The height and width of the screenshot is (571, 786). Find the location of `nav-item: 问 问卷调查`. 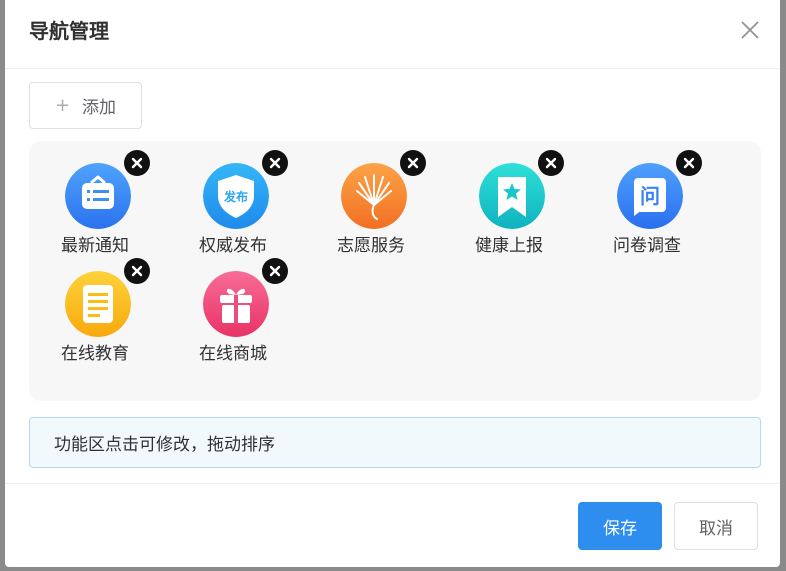

nav-item: 问 问卷调查 is located at coordinates (641, 198).